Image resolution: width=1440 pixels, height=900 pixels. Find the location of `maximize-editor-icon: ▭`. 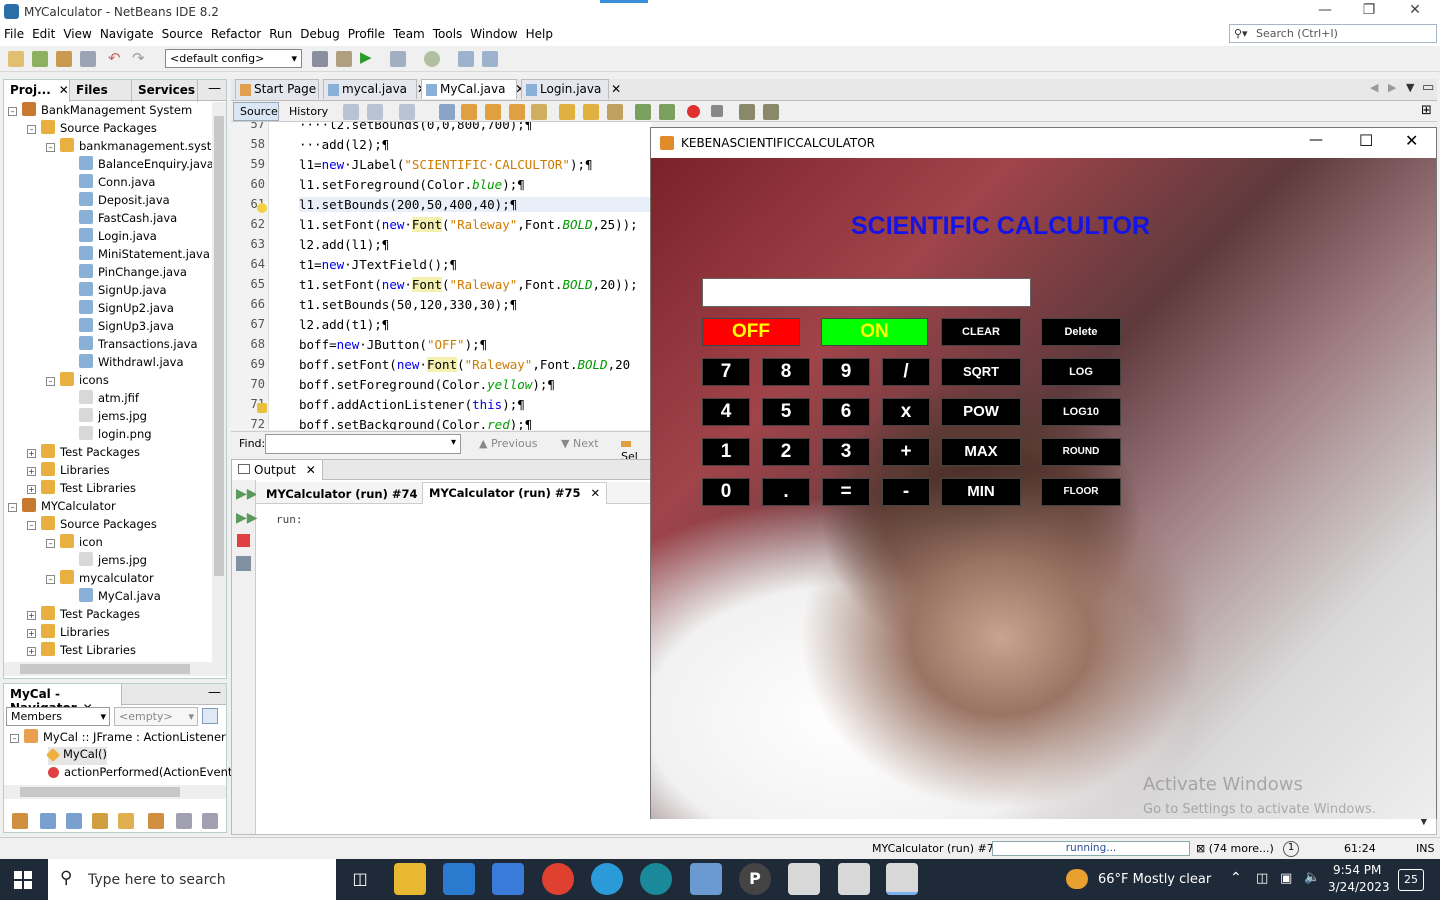

maximize-editor-icon: ▭ is located at coordinates (1428, 87).